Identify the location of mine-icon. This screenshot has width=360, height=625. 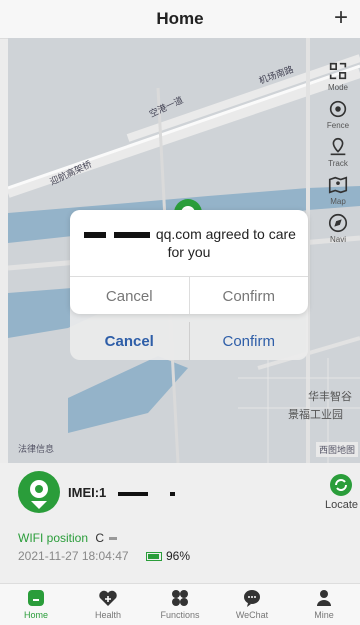
(324, 598).